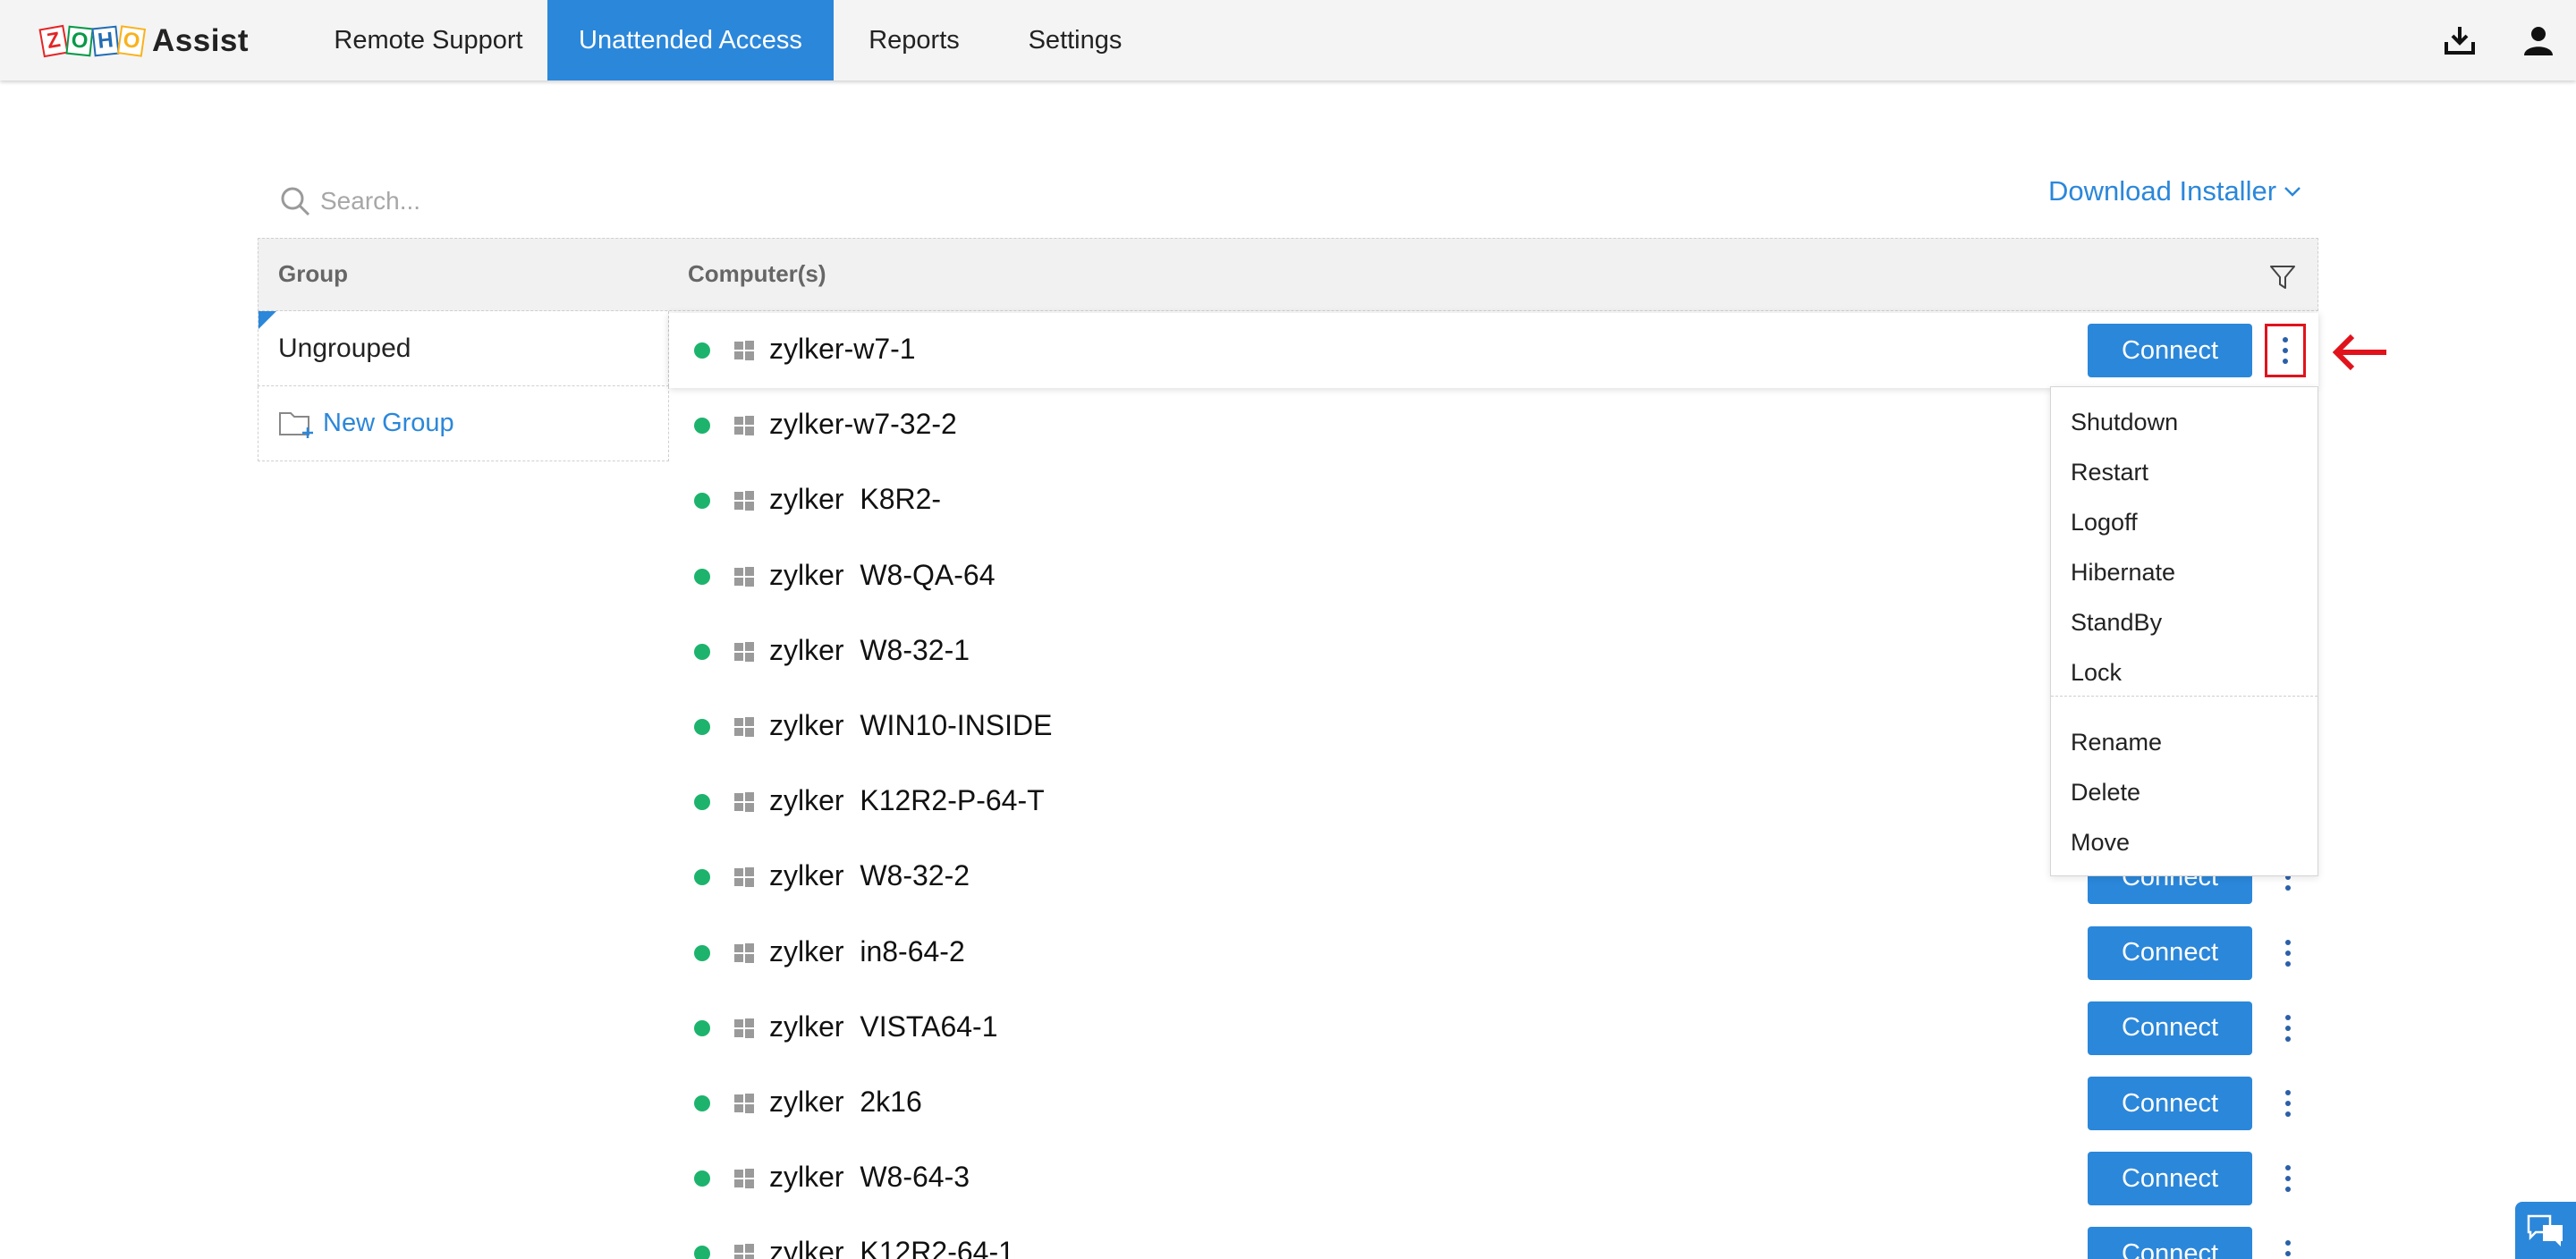 The image size is (2576, 1259). What do you see at coordinates (891, 1247) in the screenshot?
I see `computer-name: zylker K12R2-64-1` at bounding box center [891, 1247].